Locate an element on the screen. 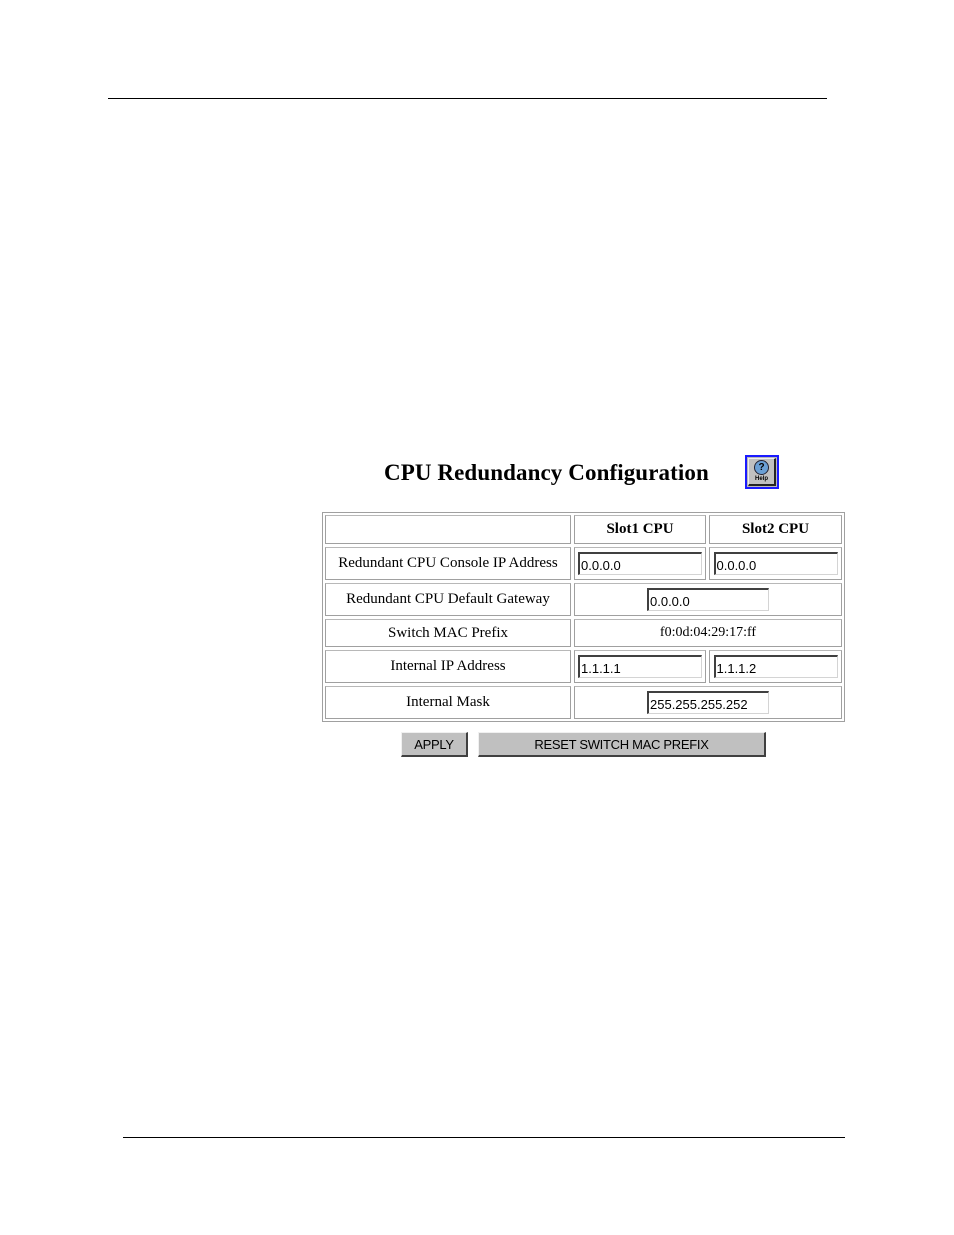 The image size is (954, 1235). table-row: Redundant CPU Console IP Address is located at coordinates (583, 563).